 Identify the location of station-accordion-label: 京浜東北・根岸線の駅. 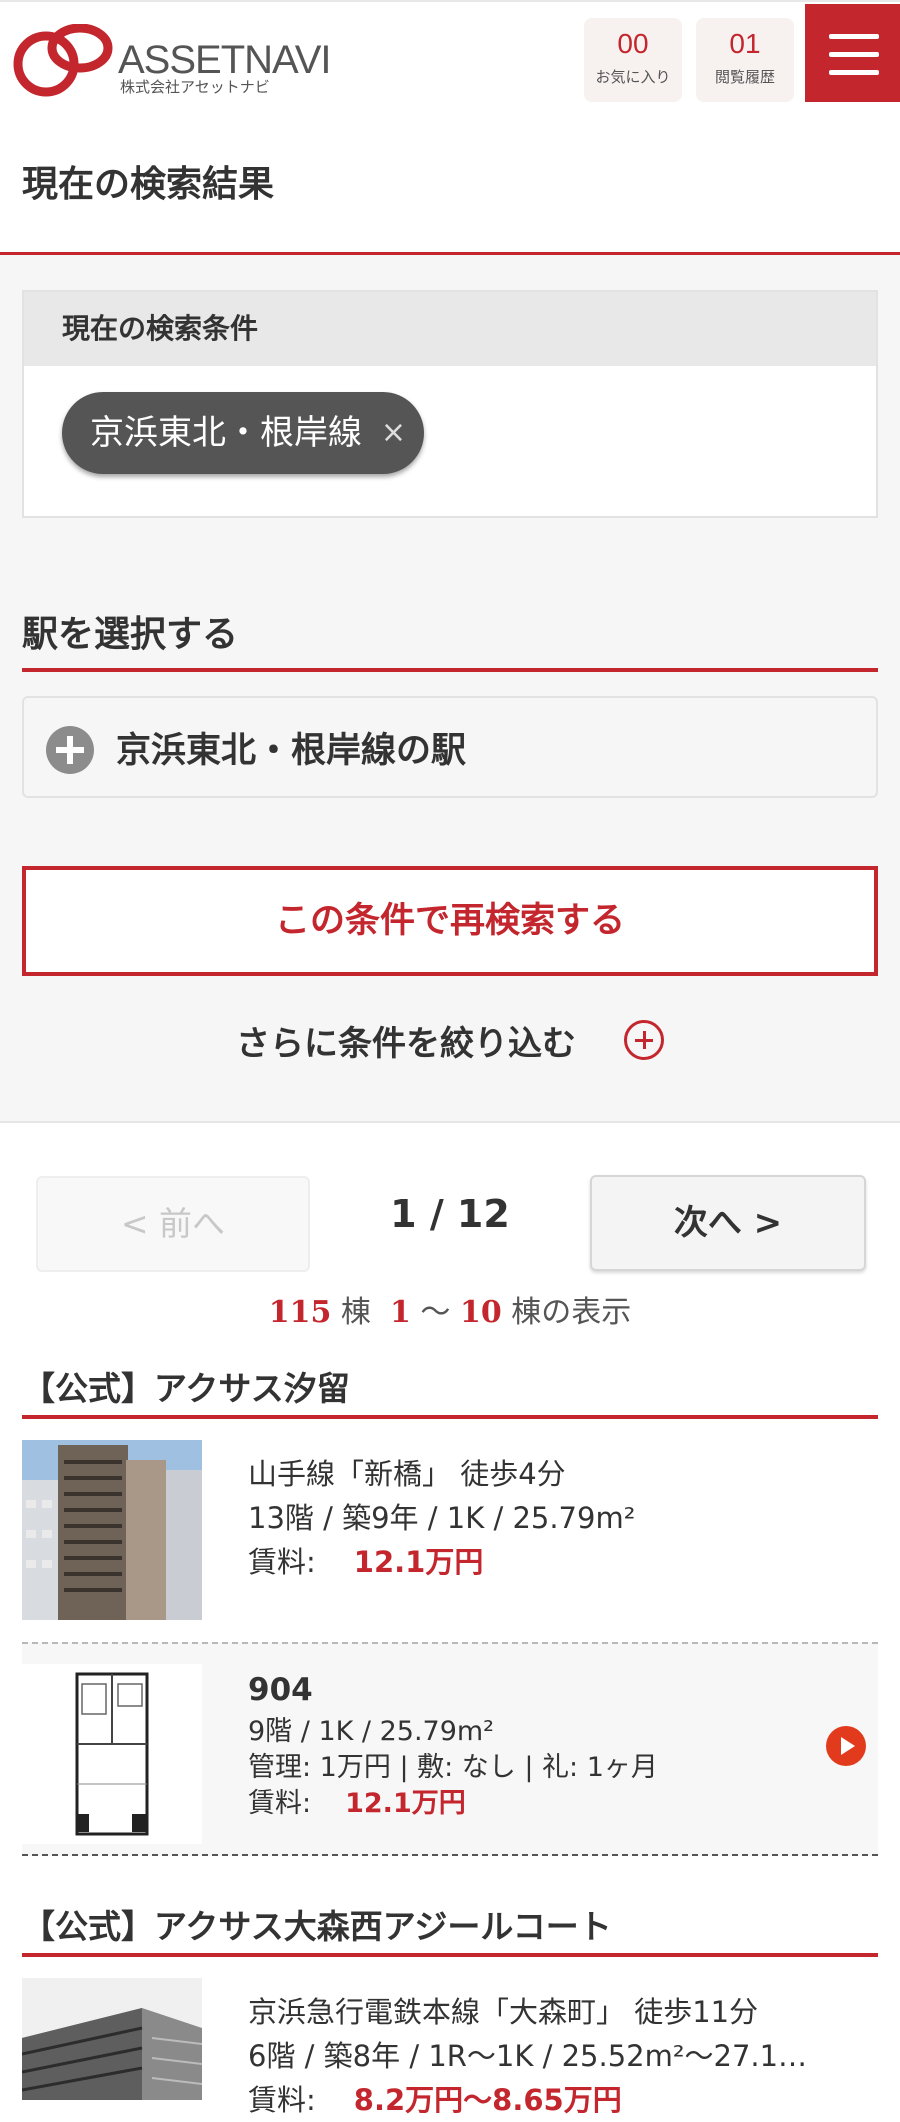
(291, 751).